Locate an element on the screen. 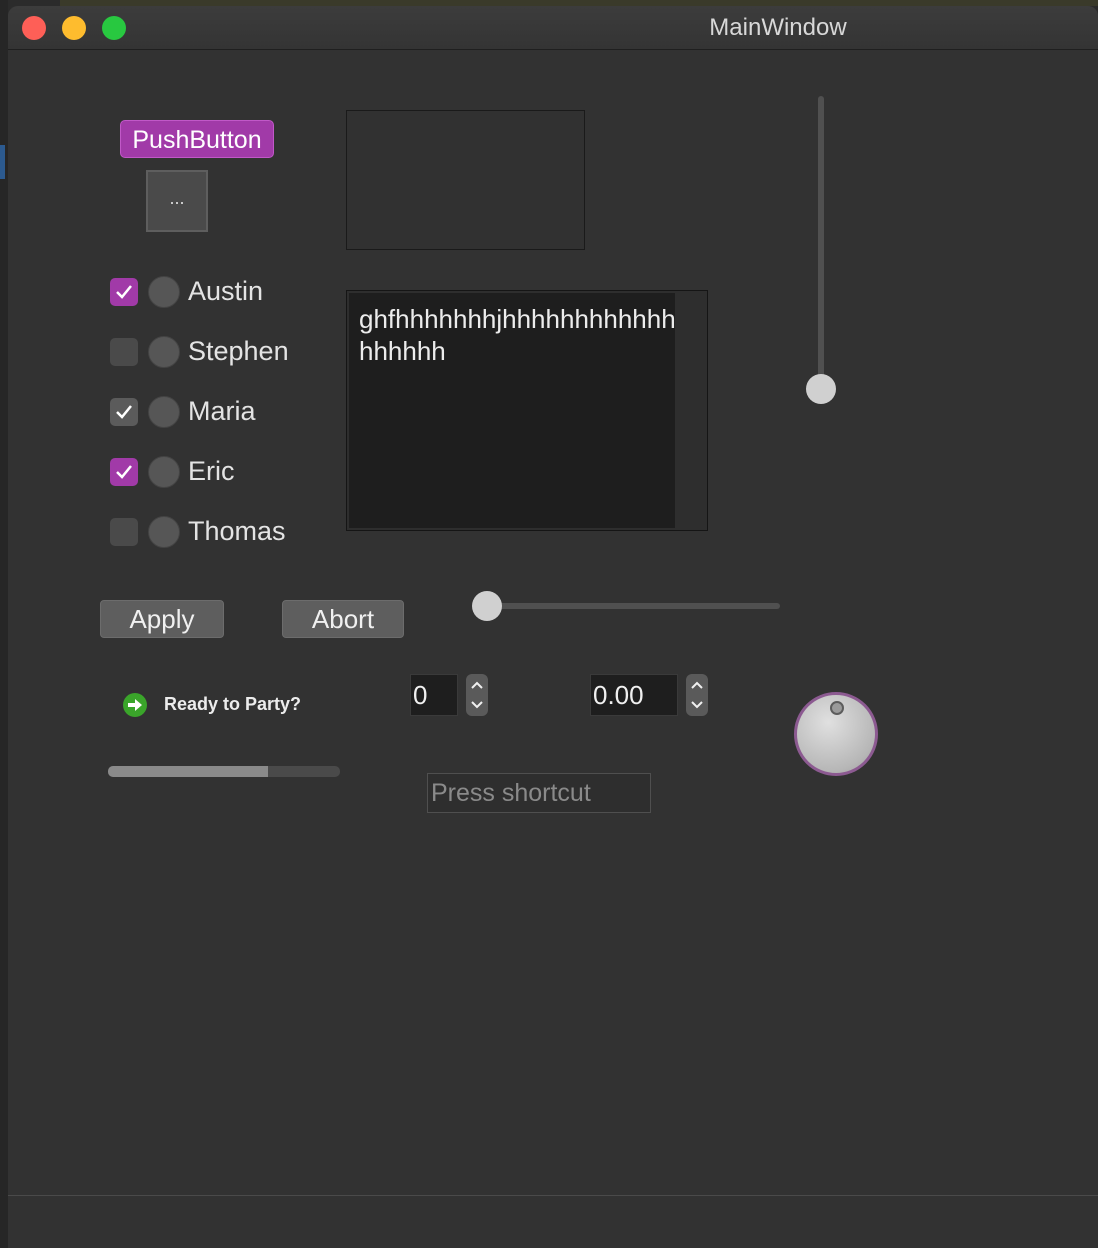 The image size is (1098, 1248). vertical-slider-track is located at coordinates (821, 242).